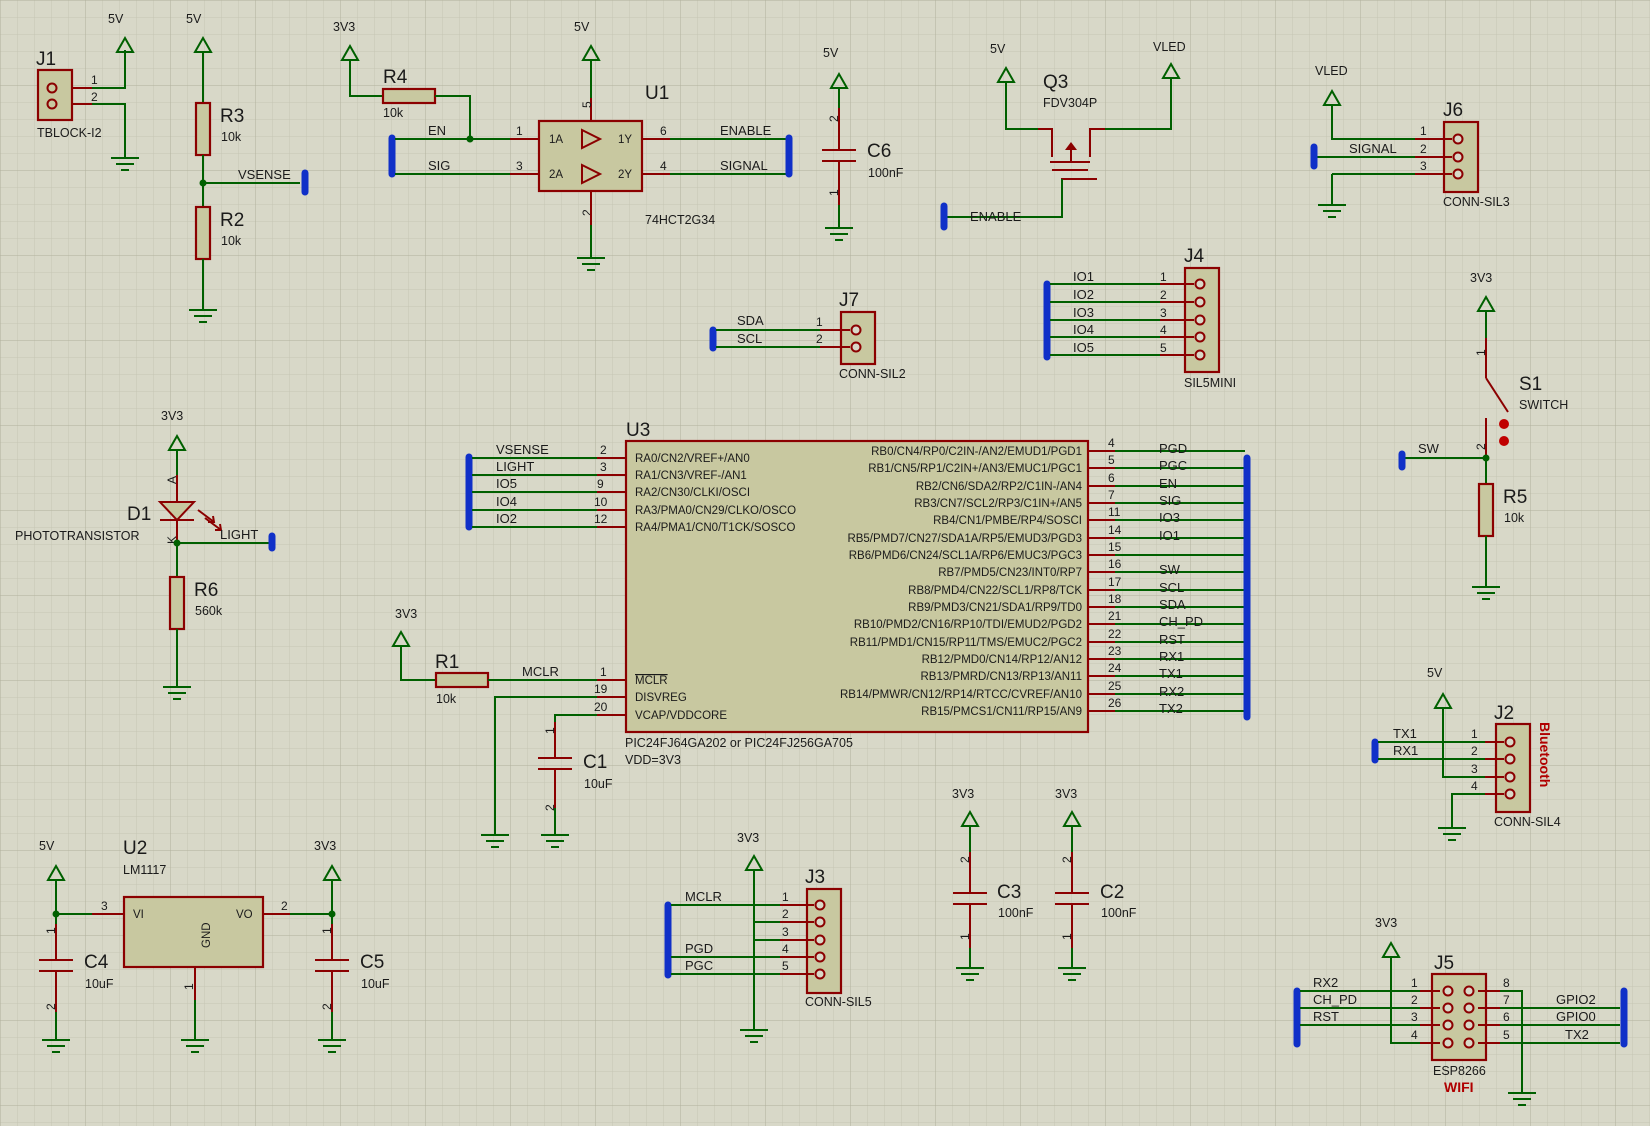 This screenshot has height=1126, width=1650. What do you see at coordinates (1170, 500) in the screenshot?
I see `net-sig-u3: SIG` at bounding box center [1170, 500].